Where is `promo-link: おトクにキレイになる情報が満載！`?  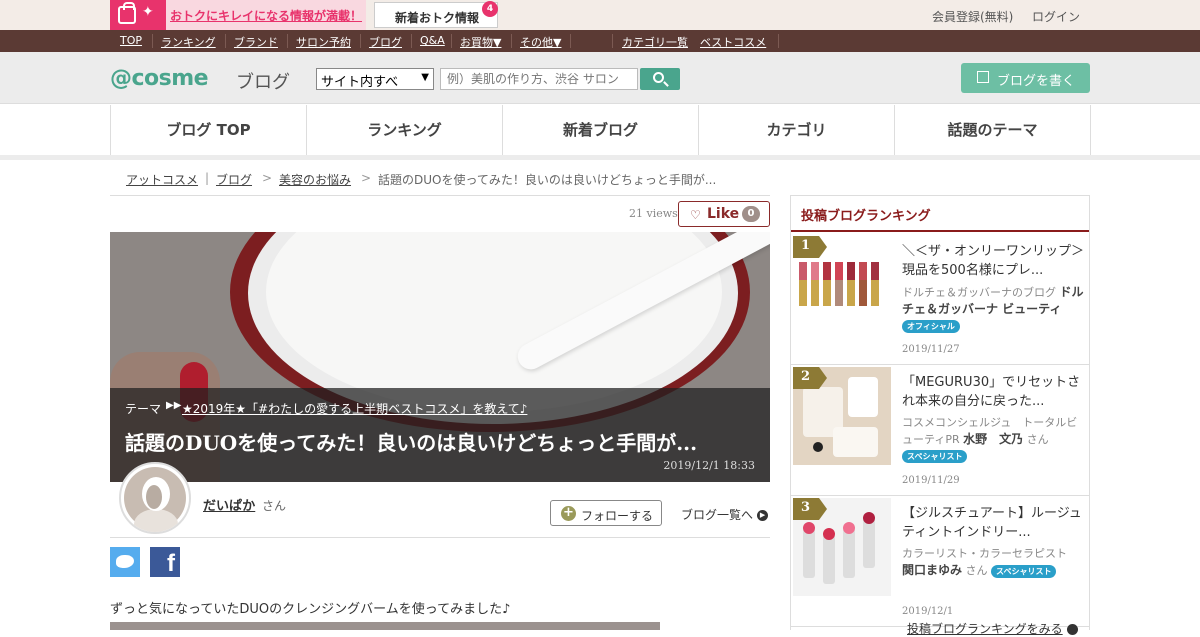
promo-link: おトクにキレイになる情報が満載！ is located at coordinates (266, 15).